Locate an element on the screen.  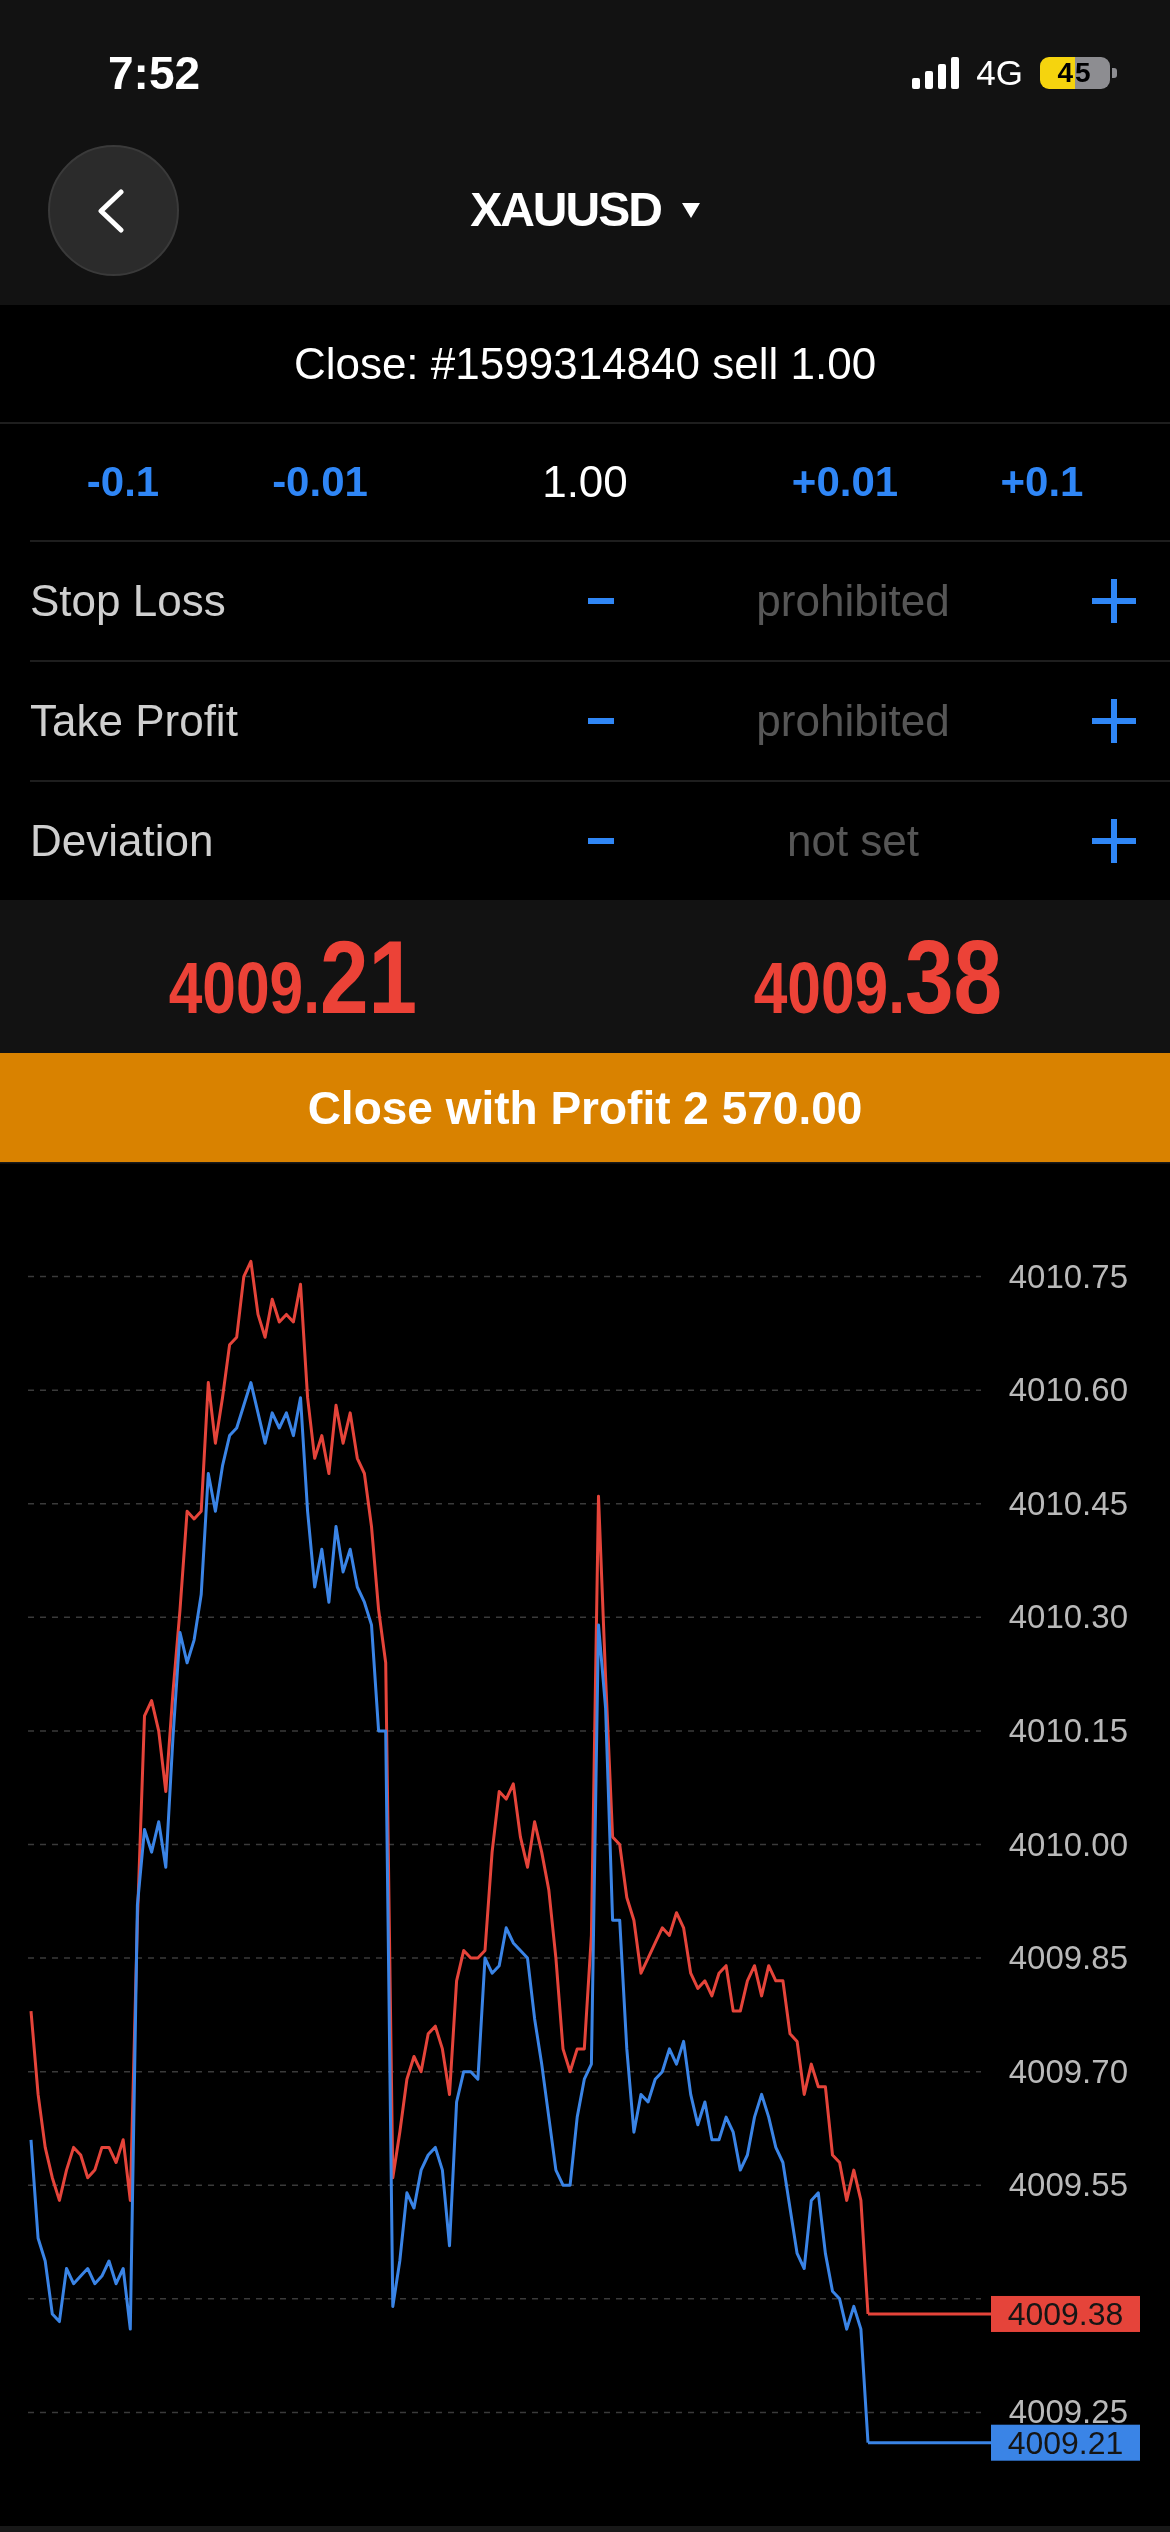
axis-label: 4010.75 is located at coordinates (1068, 1276).